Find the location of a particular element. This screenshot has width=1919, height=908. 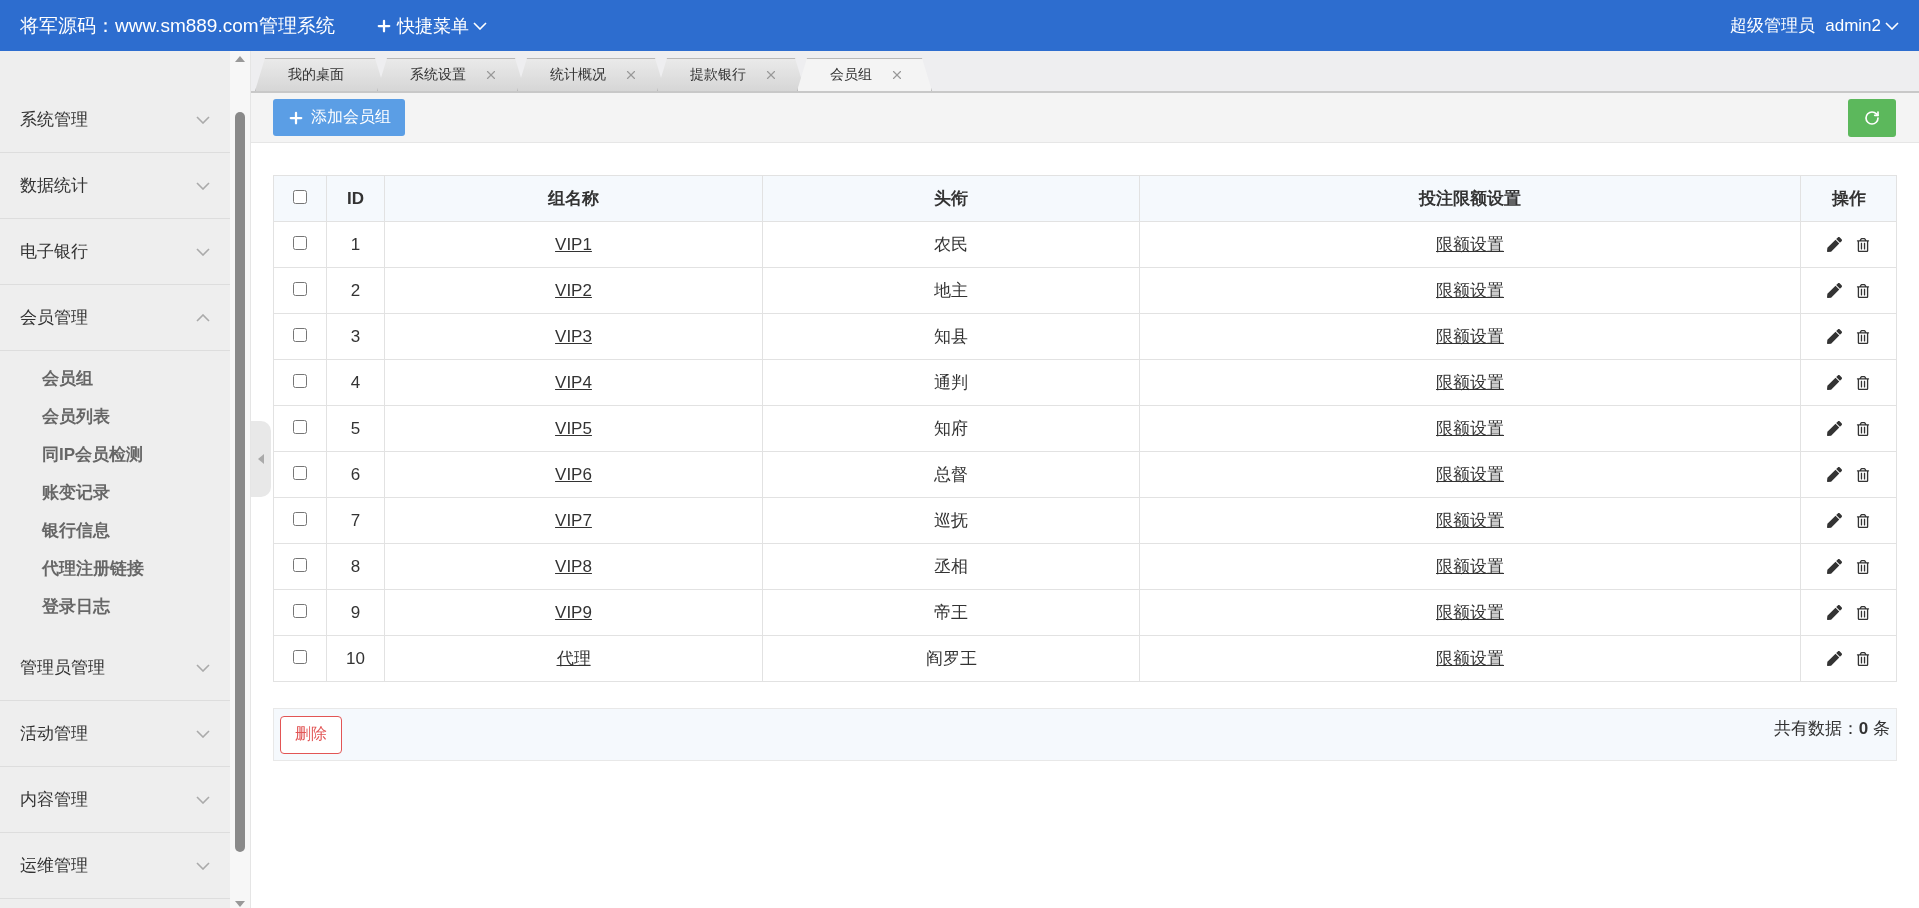

table-cell: 3 is located at coordinates (355, 336).